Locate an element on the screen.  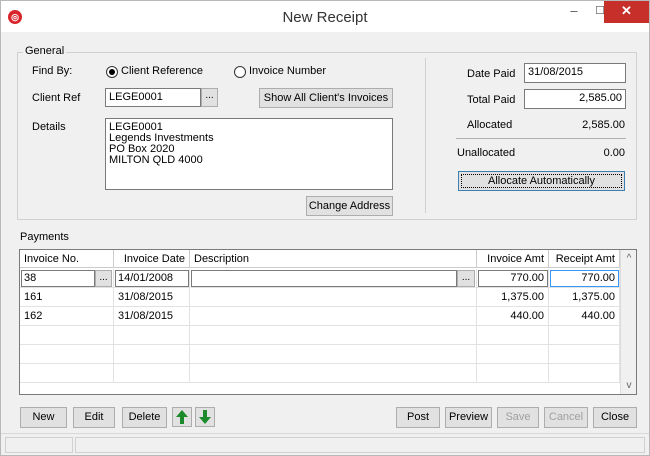
close-window-button: ✕ is located at coordinates (626, 12).